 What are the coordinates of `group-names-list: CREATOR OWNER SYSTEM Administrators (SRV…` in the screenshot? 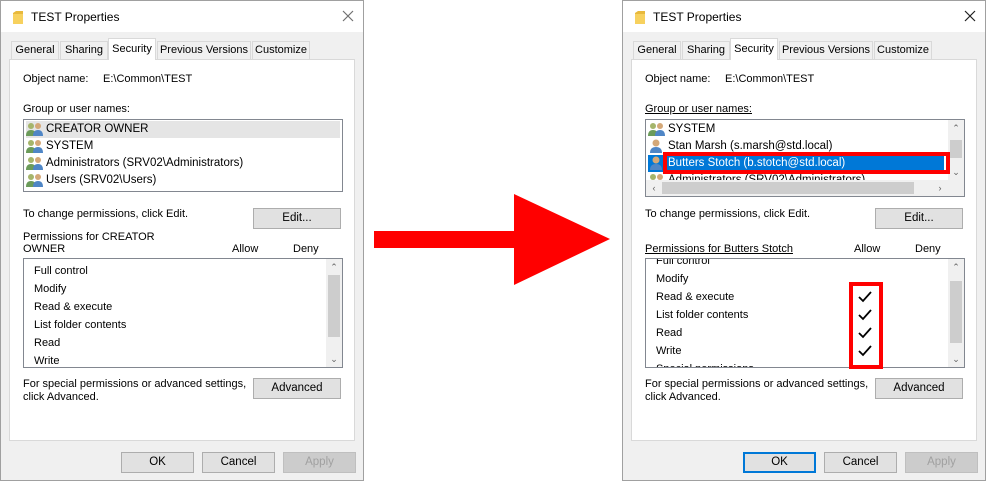 It's located at (183, 155).